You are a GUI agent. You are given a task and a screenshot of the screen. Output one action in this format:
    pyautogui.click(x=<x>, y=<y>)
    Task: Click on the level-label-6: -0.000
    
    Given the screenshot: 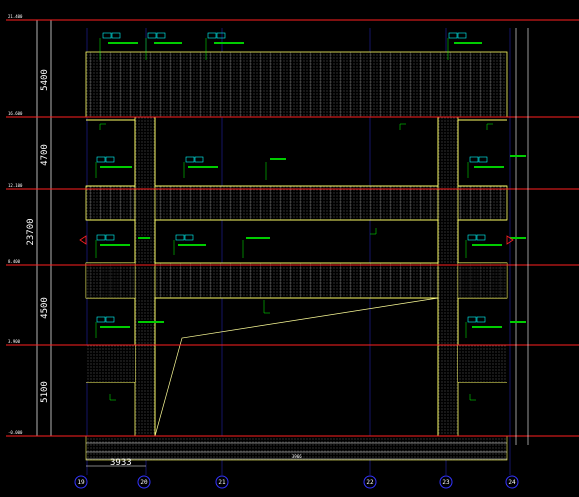 What is the action you would take?
    pyautogui.click(x=15, y=432)
    